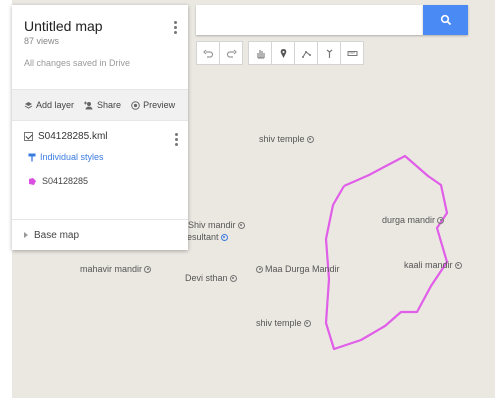 The width and height of the screenshot is (495, 405). What do you see at coordinates (65, 181) in the screenshot?
I see `feature-label: S04128285` at bounding box center [65, 181].